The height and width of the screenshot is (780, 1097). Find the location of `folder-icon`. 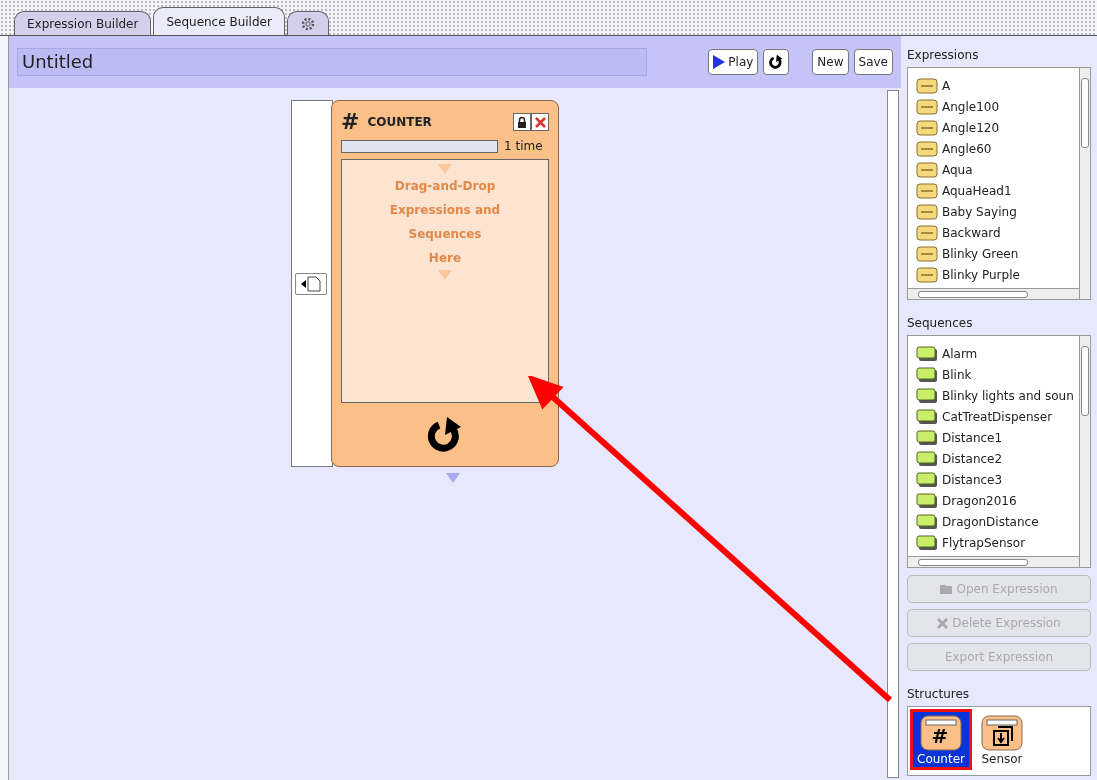

folder-icon is located at coordinates (946, 589).